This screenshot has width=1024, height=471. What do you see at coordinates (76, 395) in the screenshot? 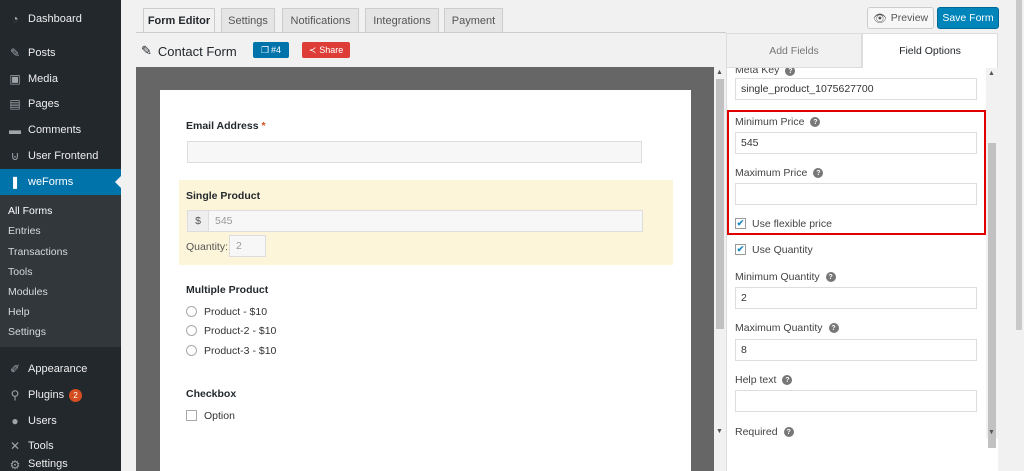
I see `plugins-update-badge: 2` at bounding box center [76, 395].